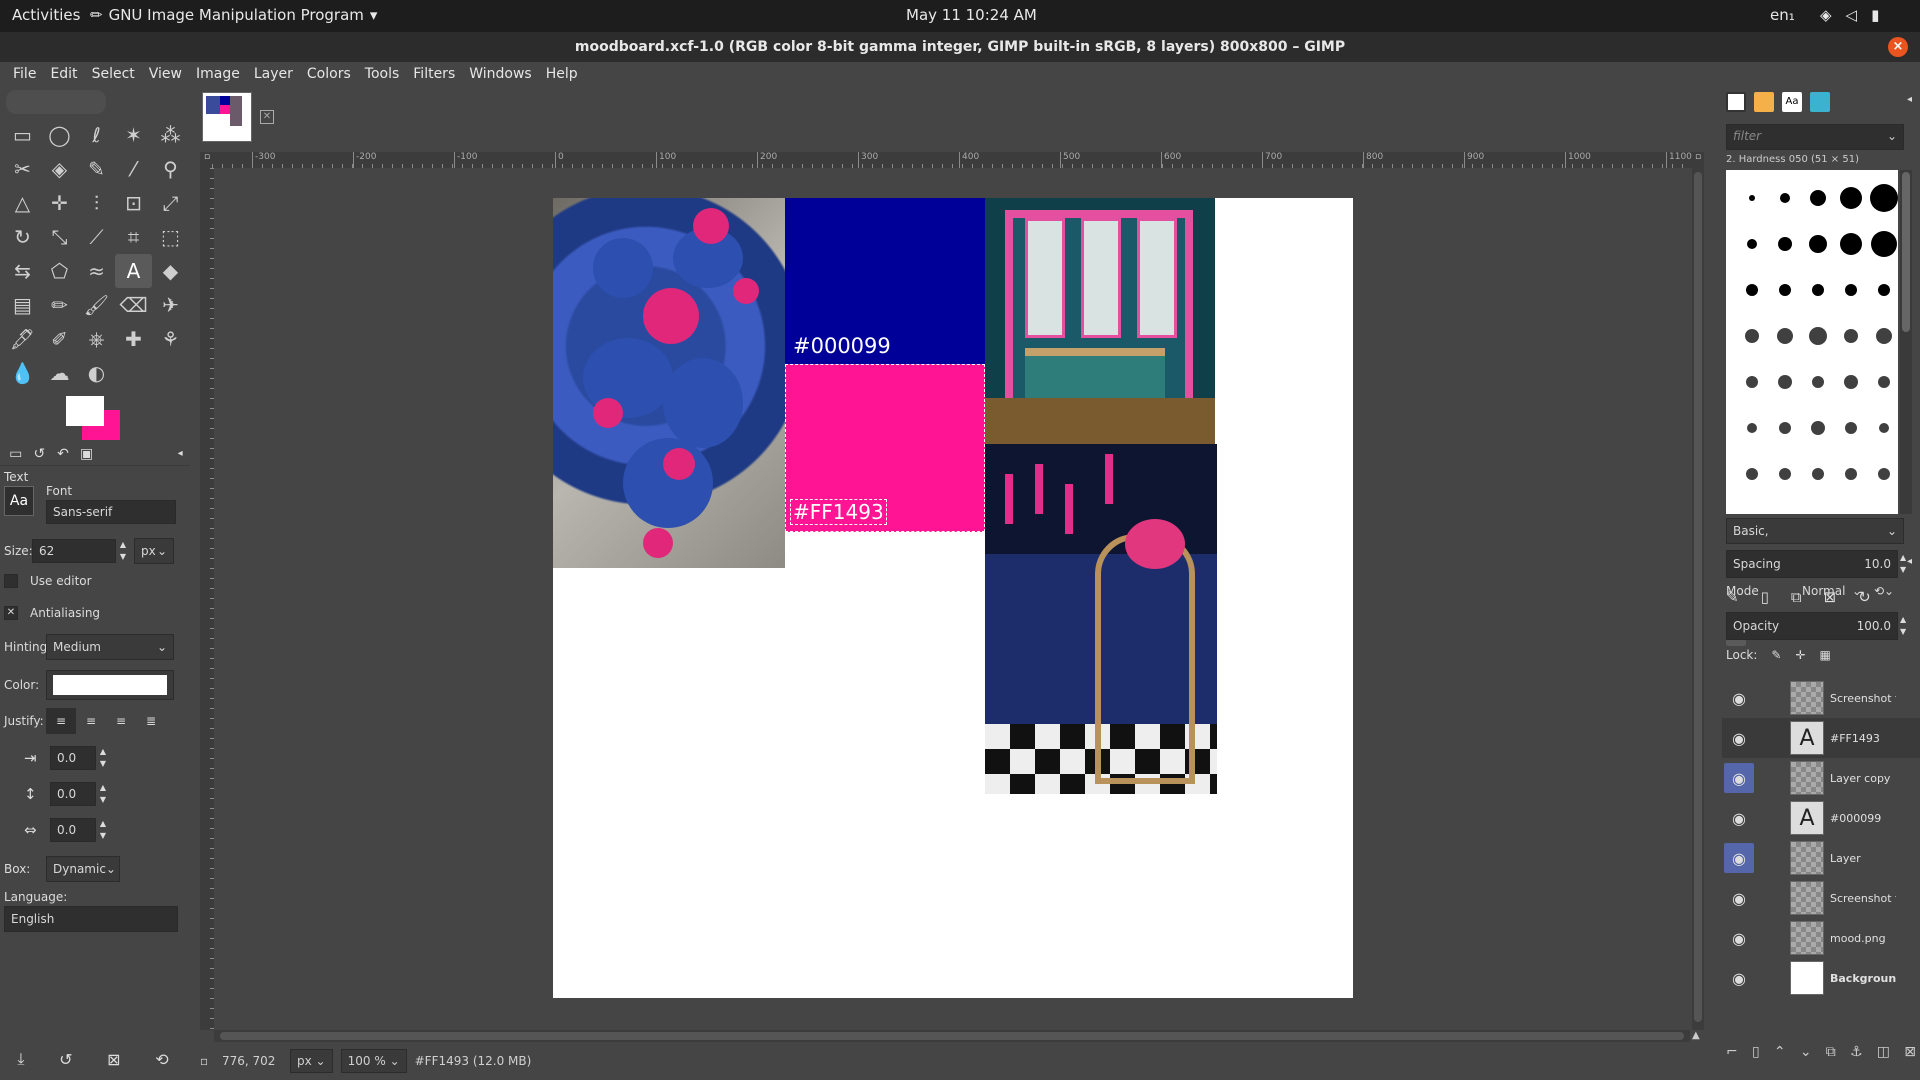  I want to click on activities-button: Activities, so click(46, 15).